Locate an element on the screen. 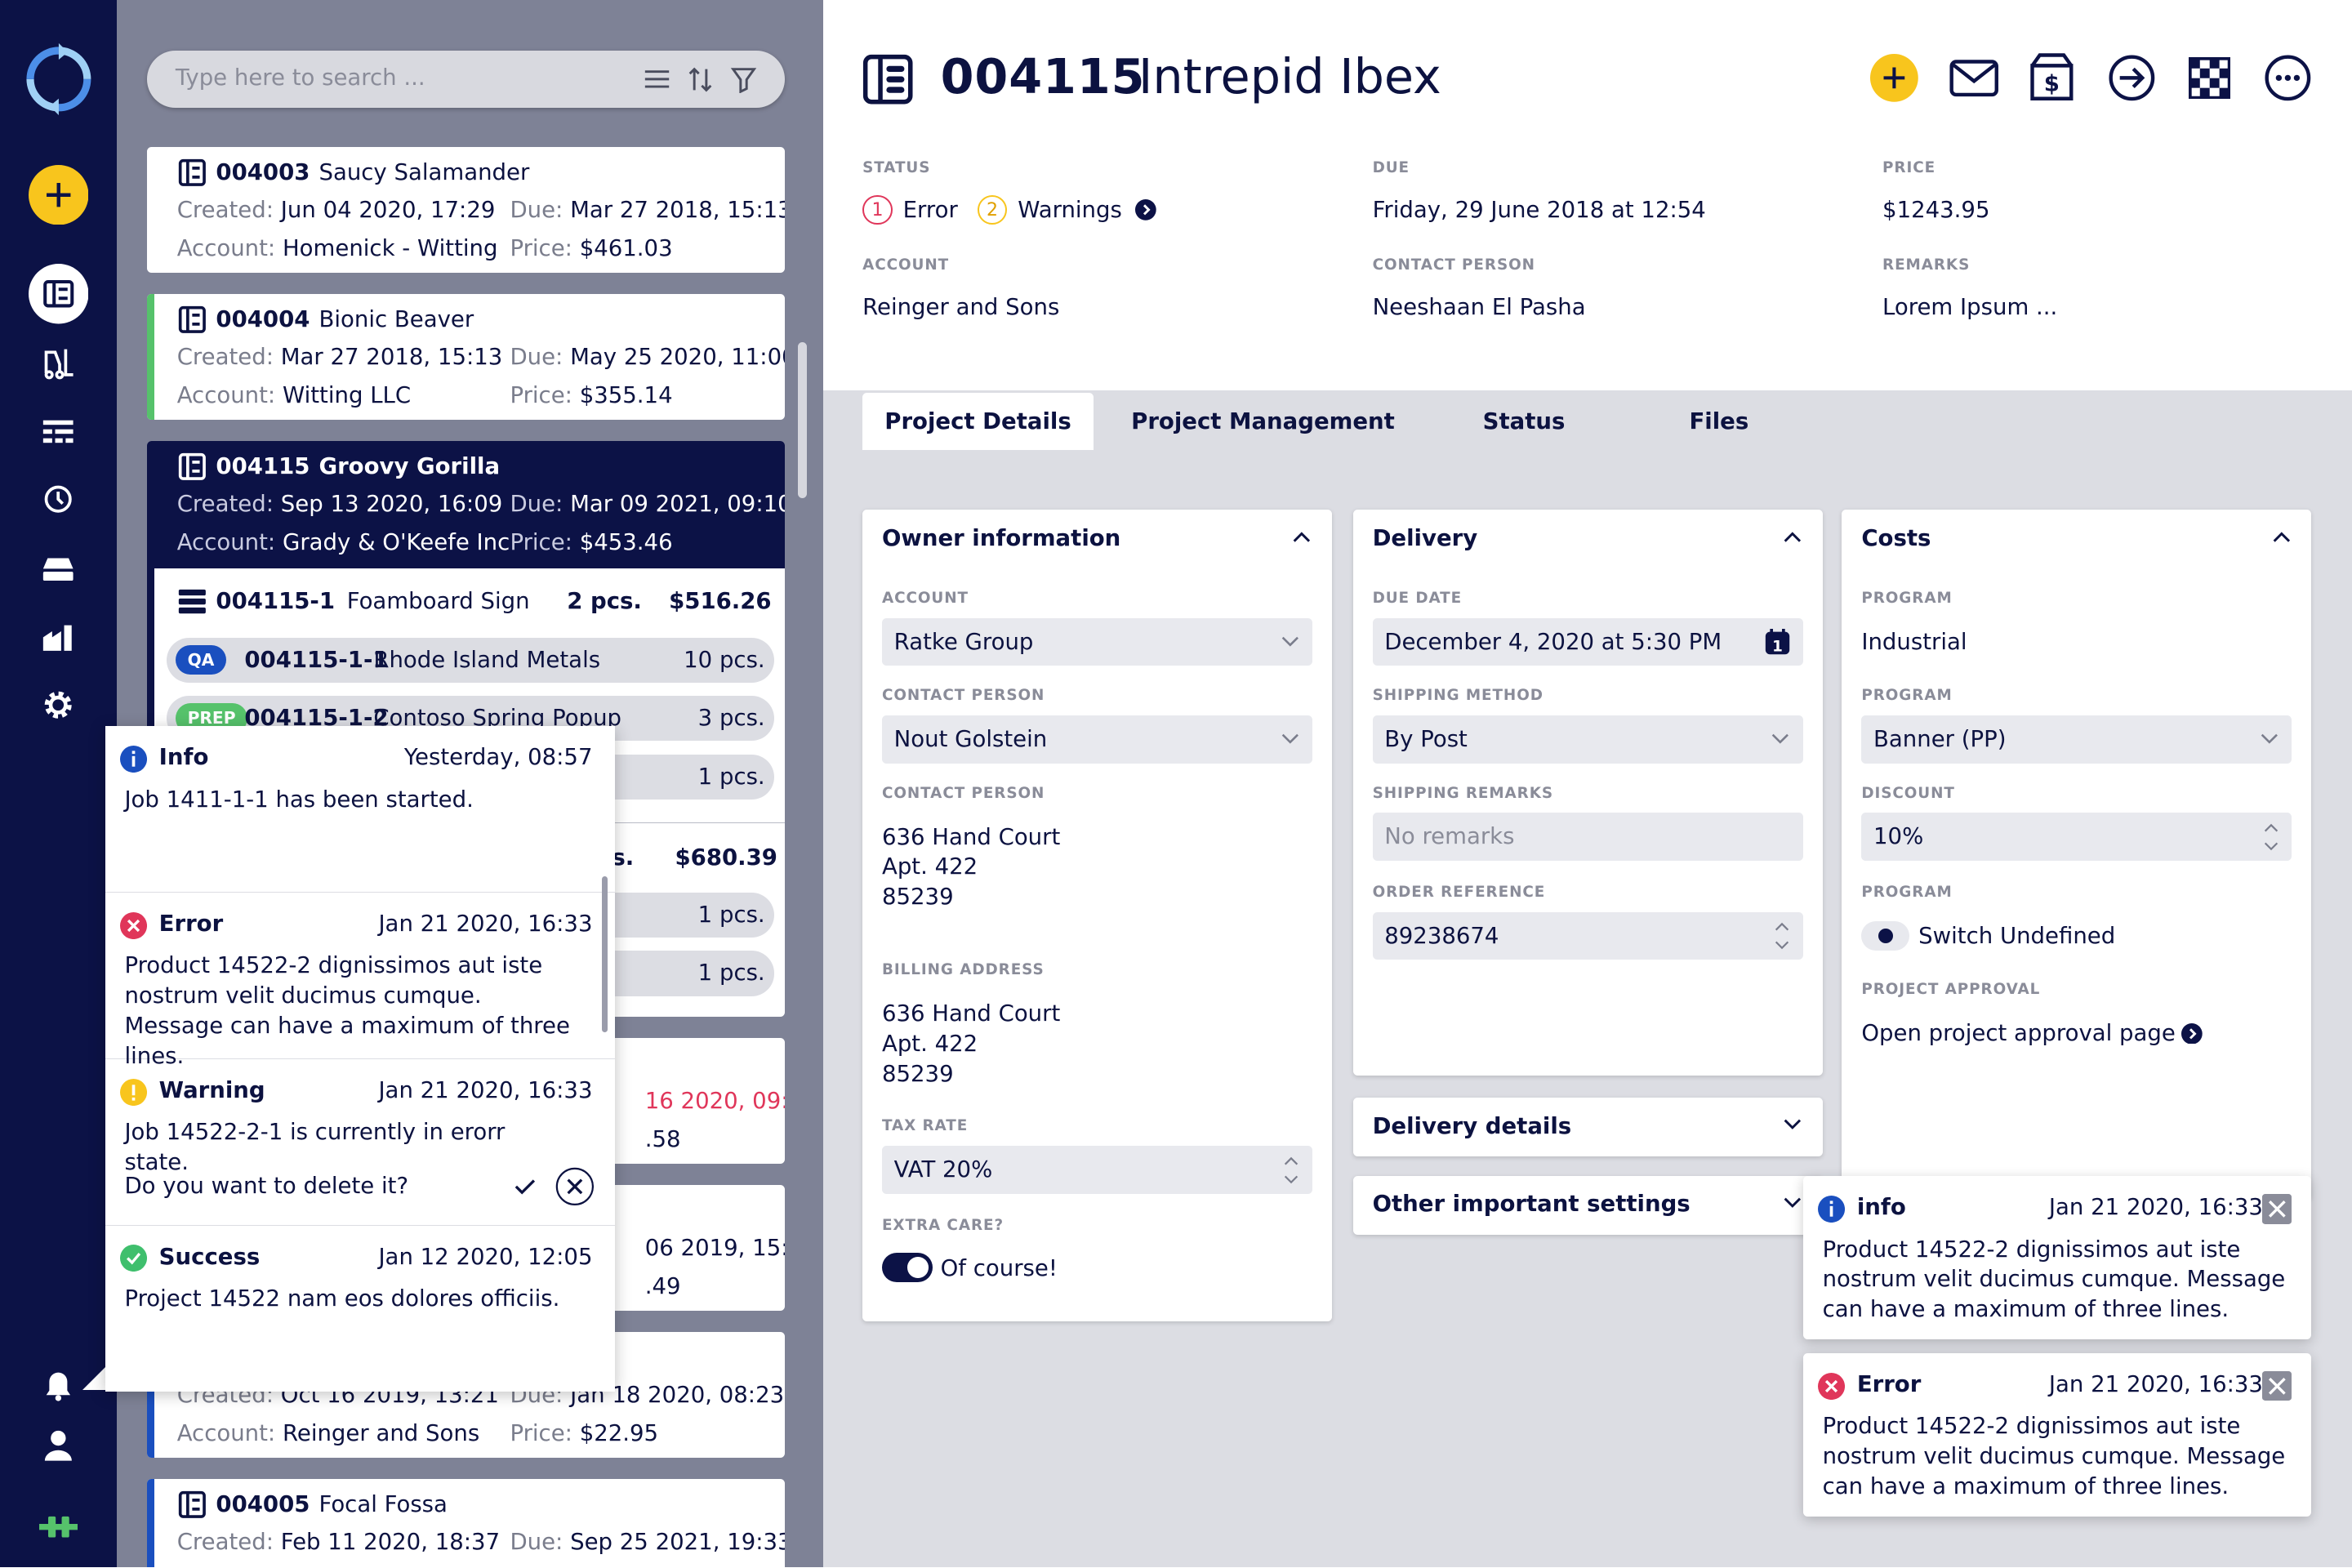  approval-link: Open project approval page is located at coordinates (2032, 1033).